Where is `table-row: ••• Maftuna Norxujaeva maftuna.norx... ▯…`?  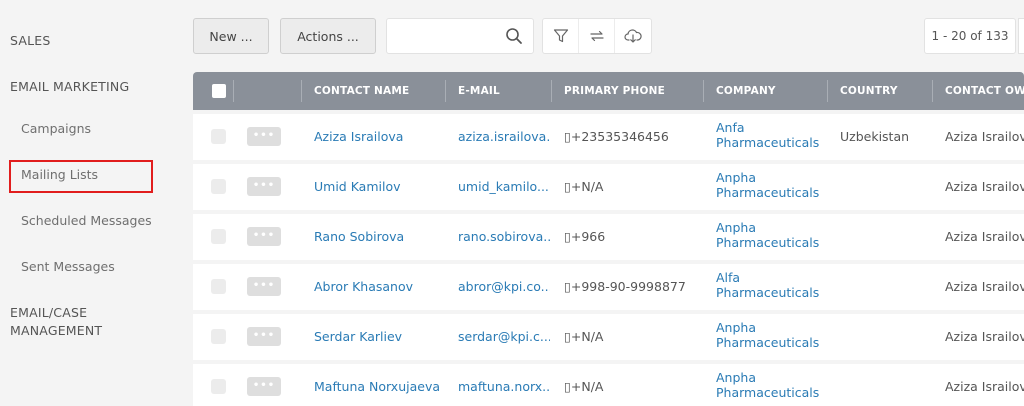
table-row: ••• Maftuna Norxujaeva maftuna.norx... ▯… is located at coordinates (608, 385).